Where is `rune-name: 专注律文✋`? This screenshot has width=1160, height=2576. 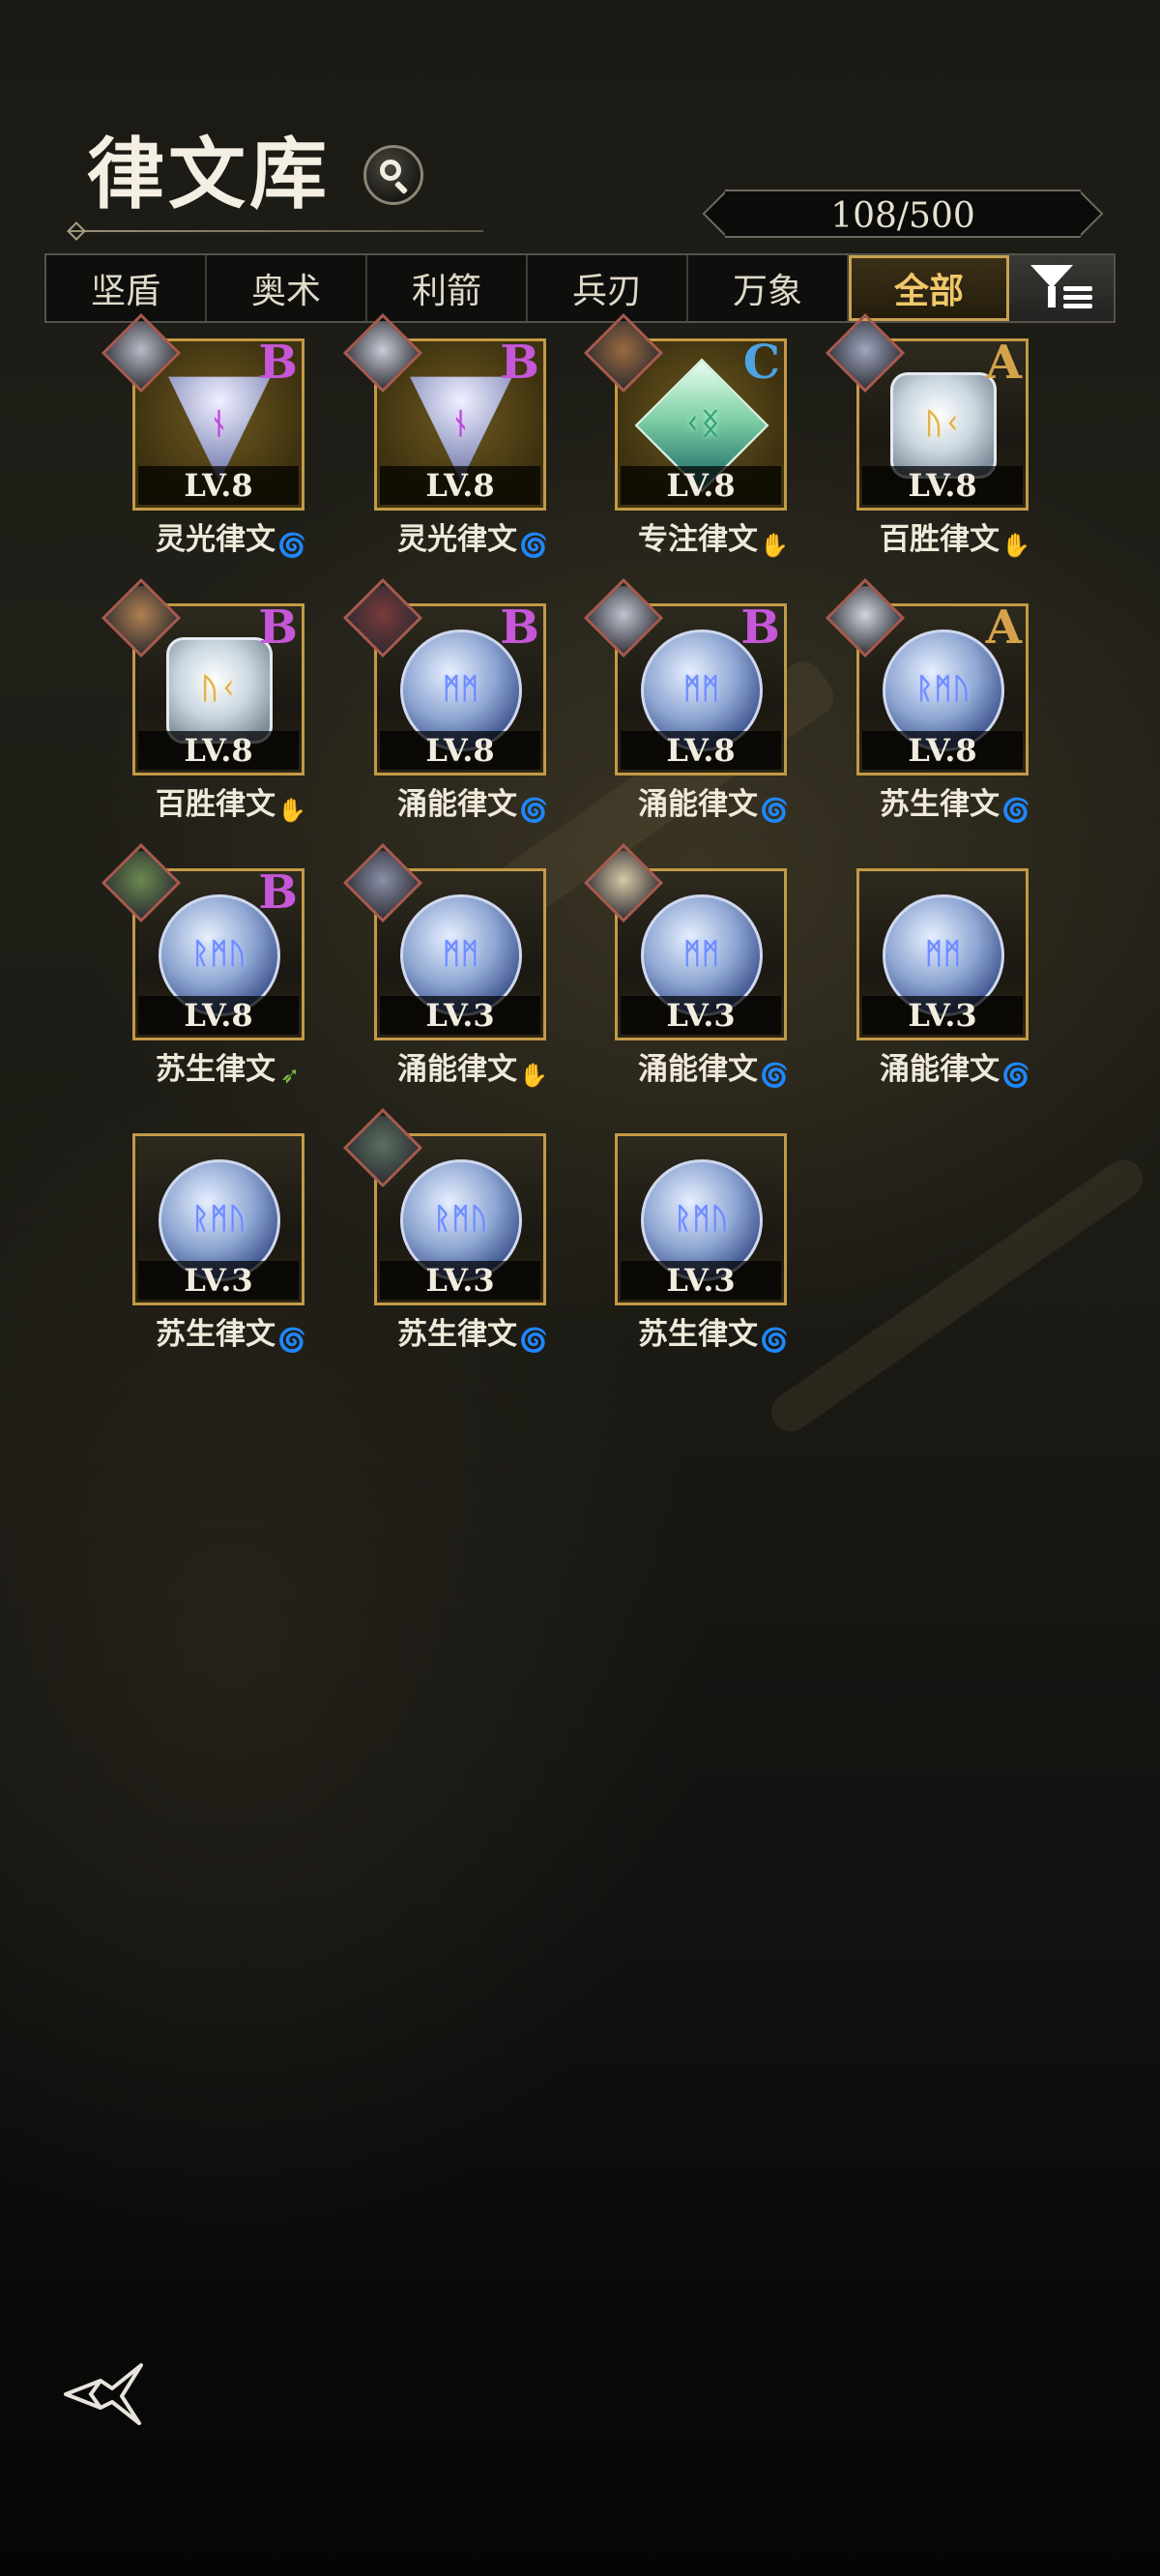
rune-name: 专注律文✋ is located at coordinates (711, 536).